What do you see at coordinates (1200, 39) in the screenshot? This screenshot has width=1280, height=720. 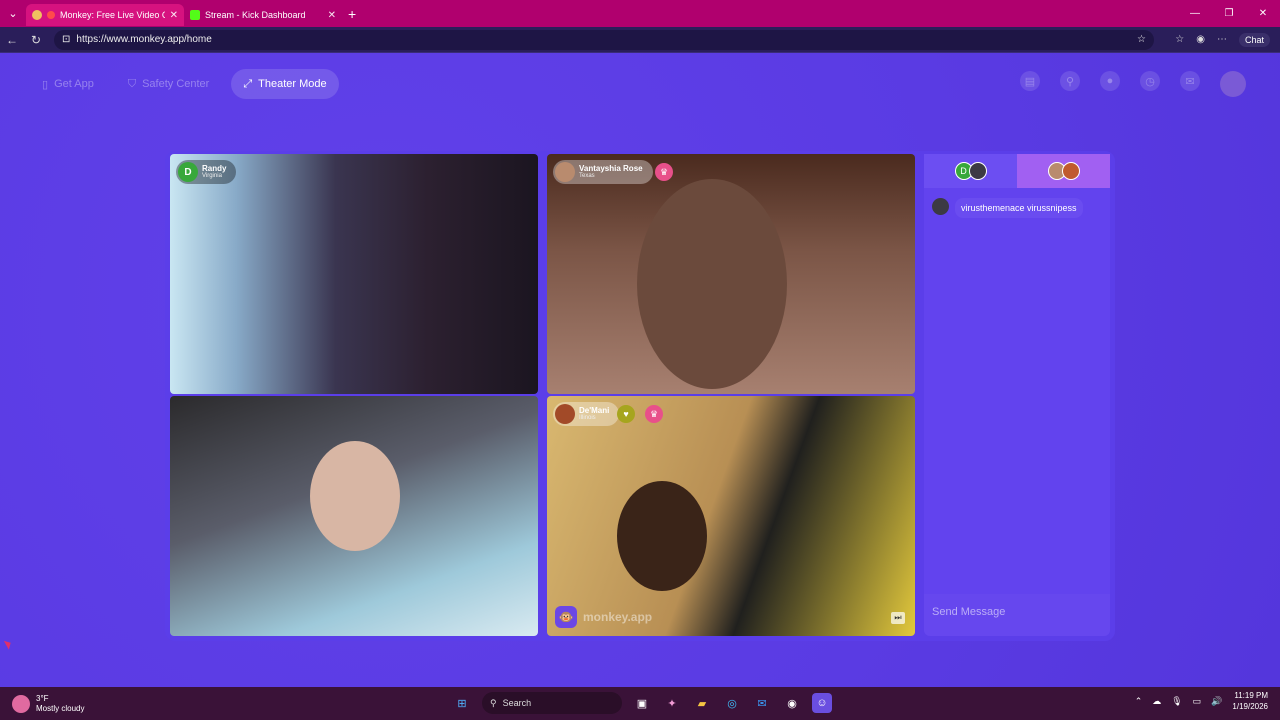 I see `profile-avatar-icon: ◉` at bounding box center [1200, 39].